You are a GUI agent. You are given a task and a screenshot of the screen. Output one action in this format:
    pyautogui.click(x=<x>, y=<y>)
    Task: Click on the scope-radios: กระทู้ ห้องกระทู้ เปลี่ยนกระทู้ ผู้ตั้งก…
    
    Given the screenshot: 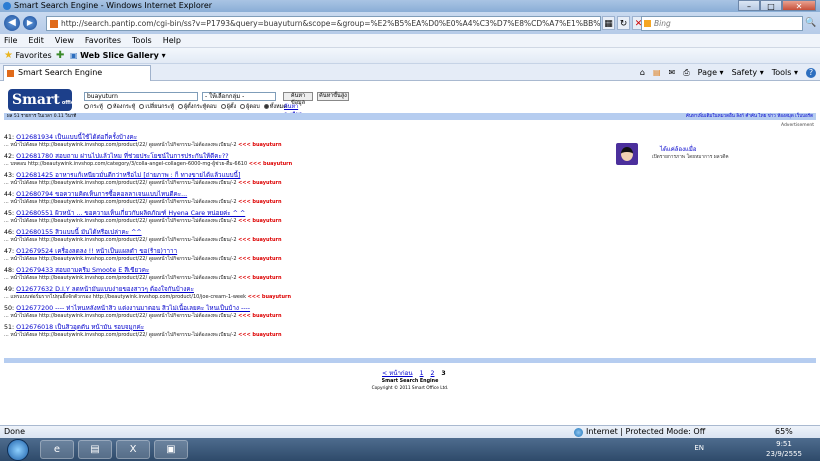 What is the action you would take?
    pyautogui.click(x=194, y=107)
    